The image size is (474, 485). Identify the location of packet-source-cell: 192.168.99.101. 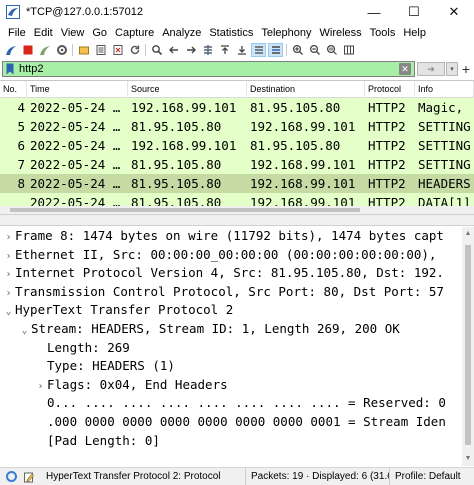
(184, 107).